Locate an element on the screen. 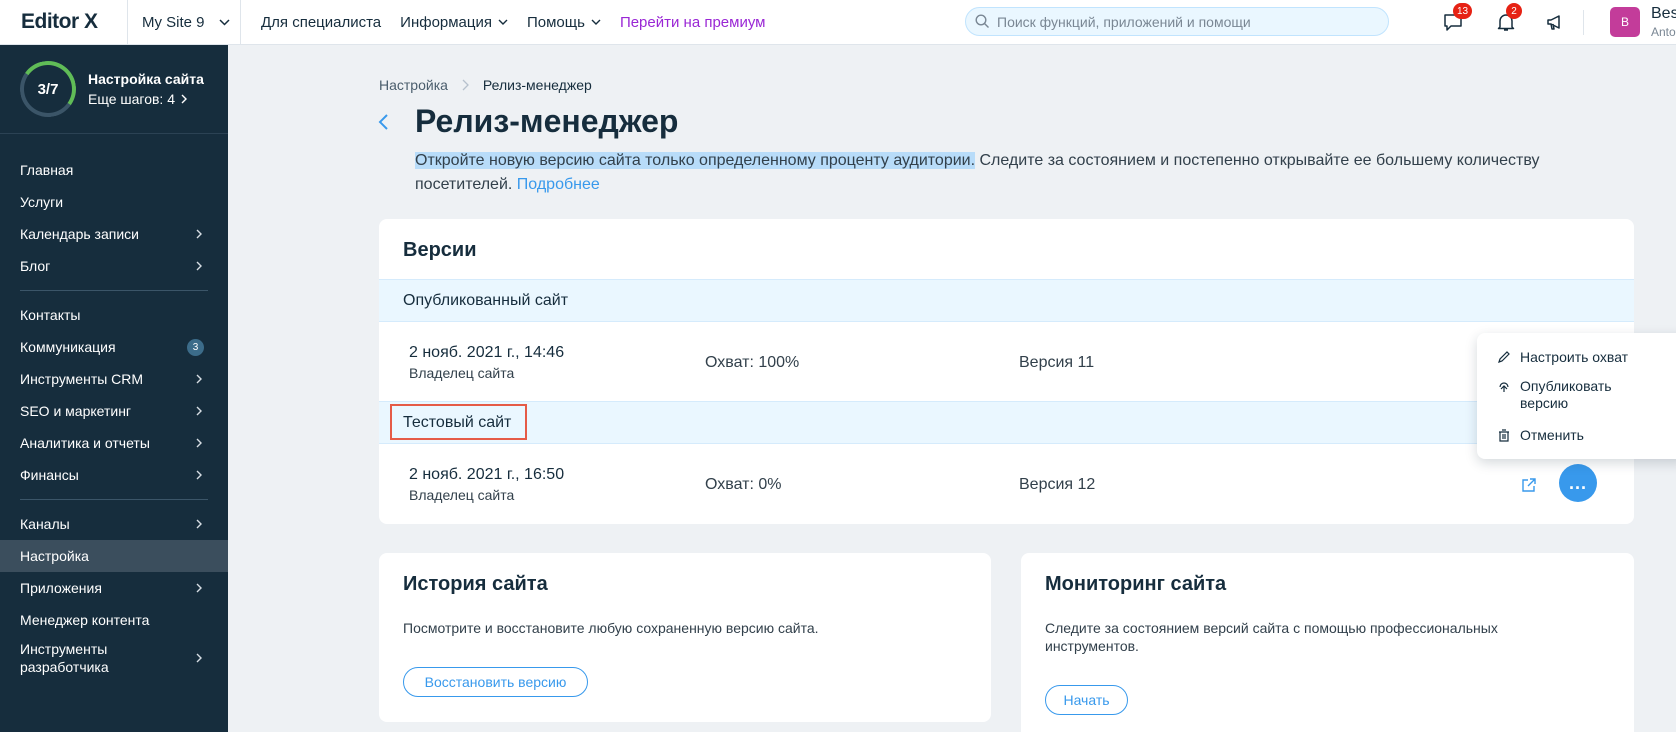 This screenshot has height=732, width=1676. nav-for-professionals: Для специалиста is located at coordinates (321, 22).